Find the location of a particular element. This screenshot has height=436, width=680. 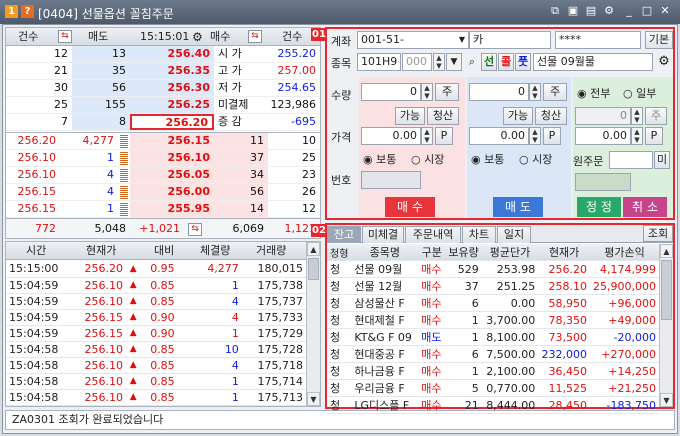

buy-qty-spin-icon: ▲ ▼ is located at coordinates (427, 92).